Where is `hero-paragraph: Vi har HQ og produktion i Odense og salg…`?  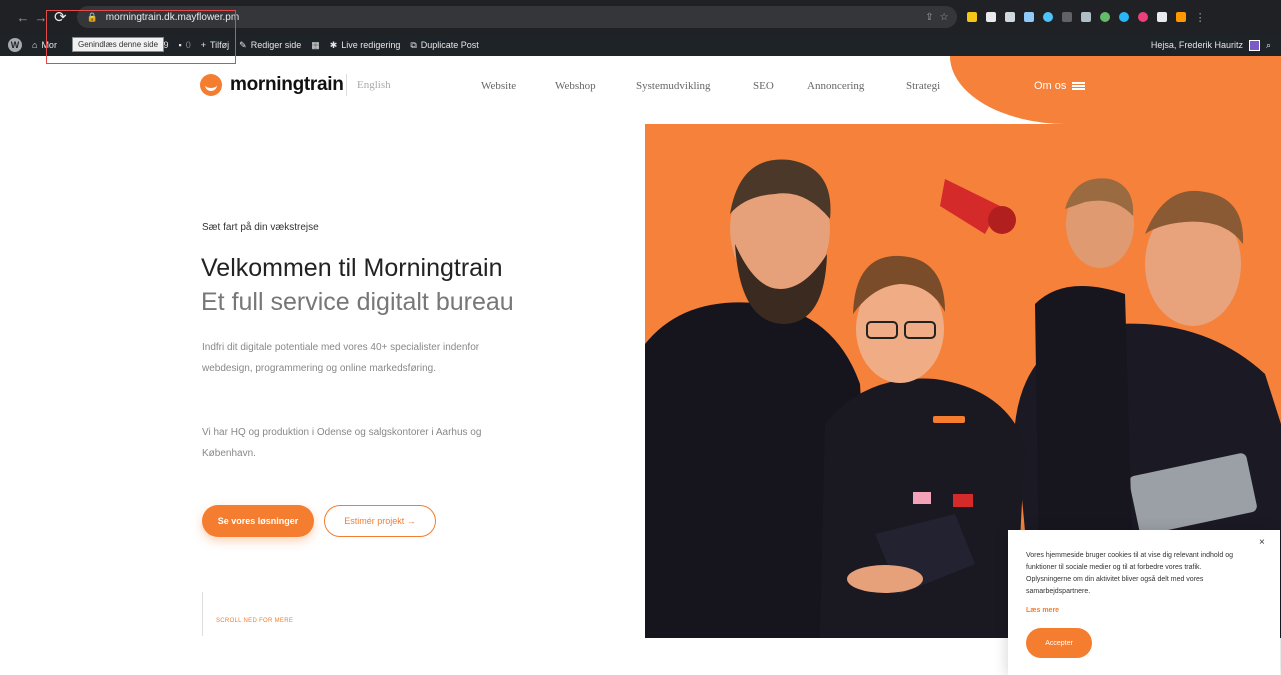
hero-paragraph: Vi har HQ og produktion i Odense og salg… is located at coordinates (342, 443).